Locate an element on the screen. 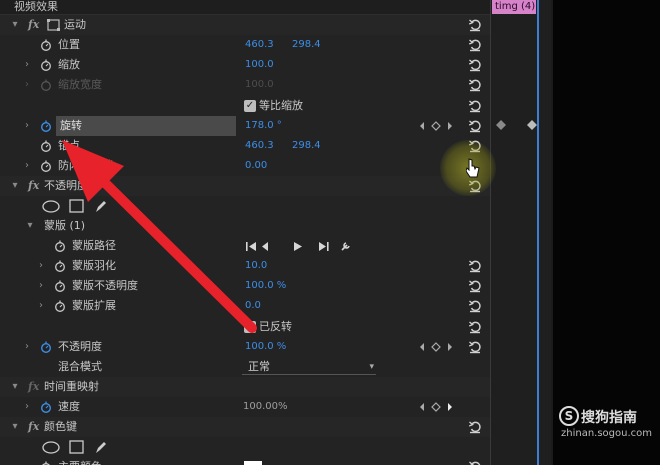 The height and width of the screenshot is (465, 660). value: 10.0 is located at coordinates (256, 266).